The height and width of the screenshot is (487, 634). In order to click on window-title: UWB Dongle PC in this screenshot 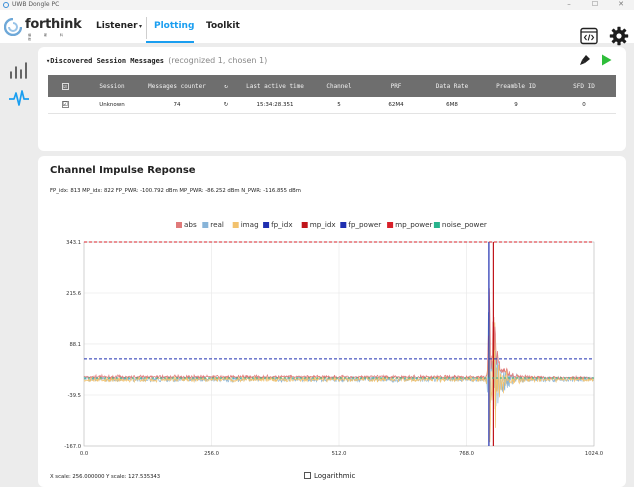, I will do `click(36, 4)`.